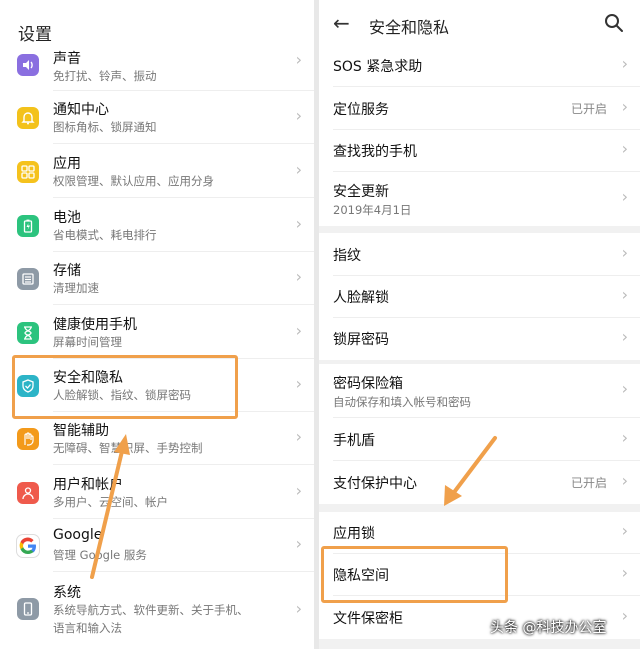 The height and width of the screenshot is (649, 640). Describe the element at coordinates (35, 35) in the screenshot. I see `page-title: 设置` at that location.